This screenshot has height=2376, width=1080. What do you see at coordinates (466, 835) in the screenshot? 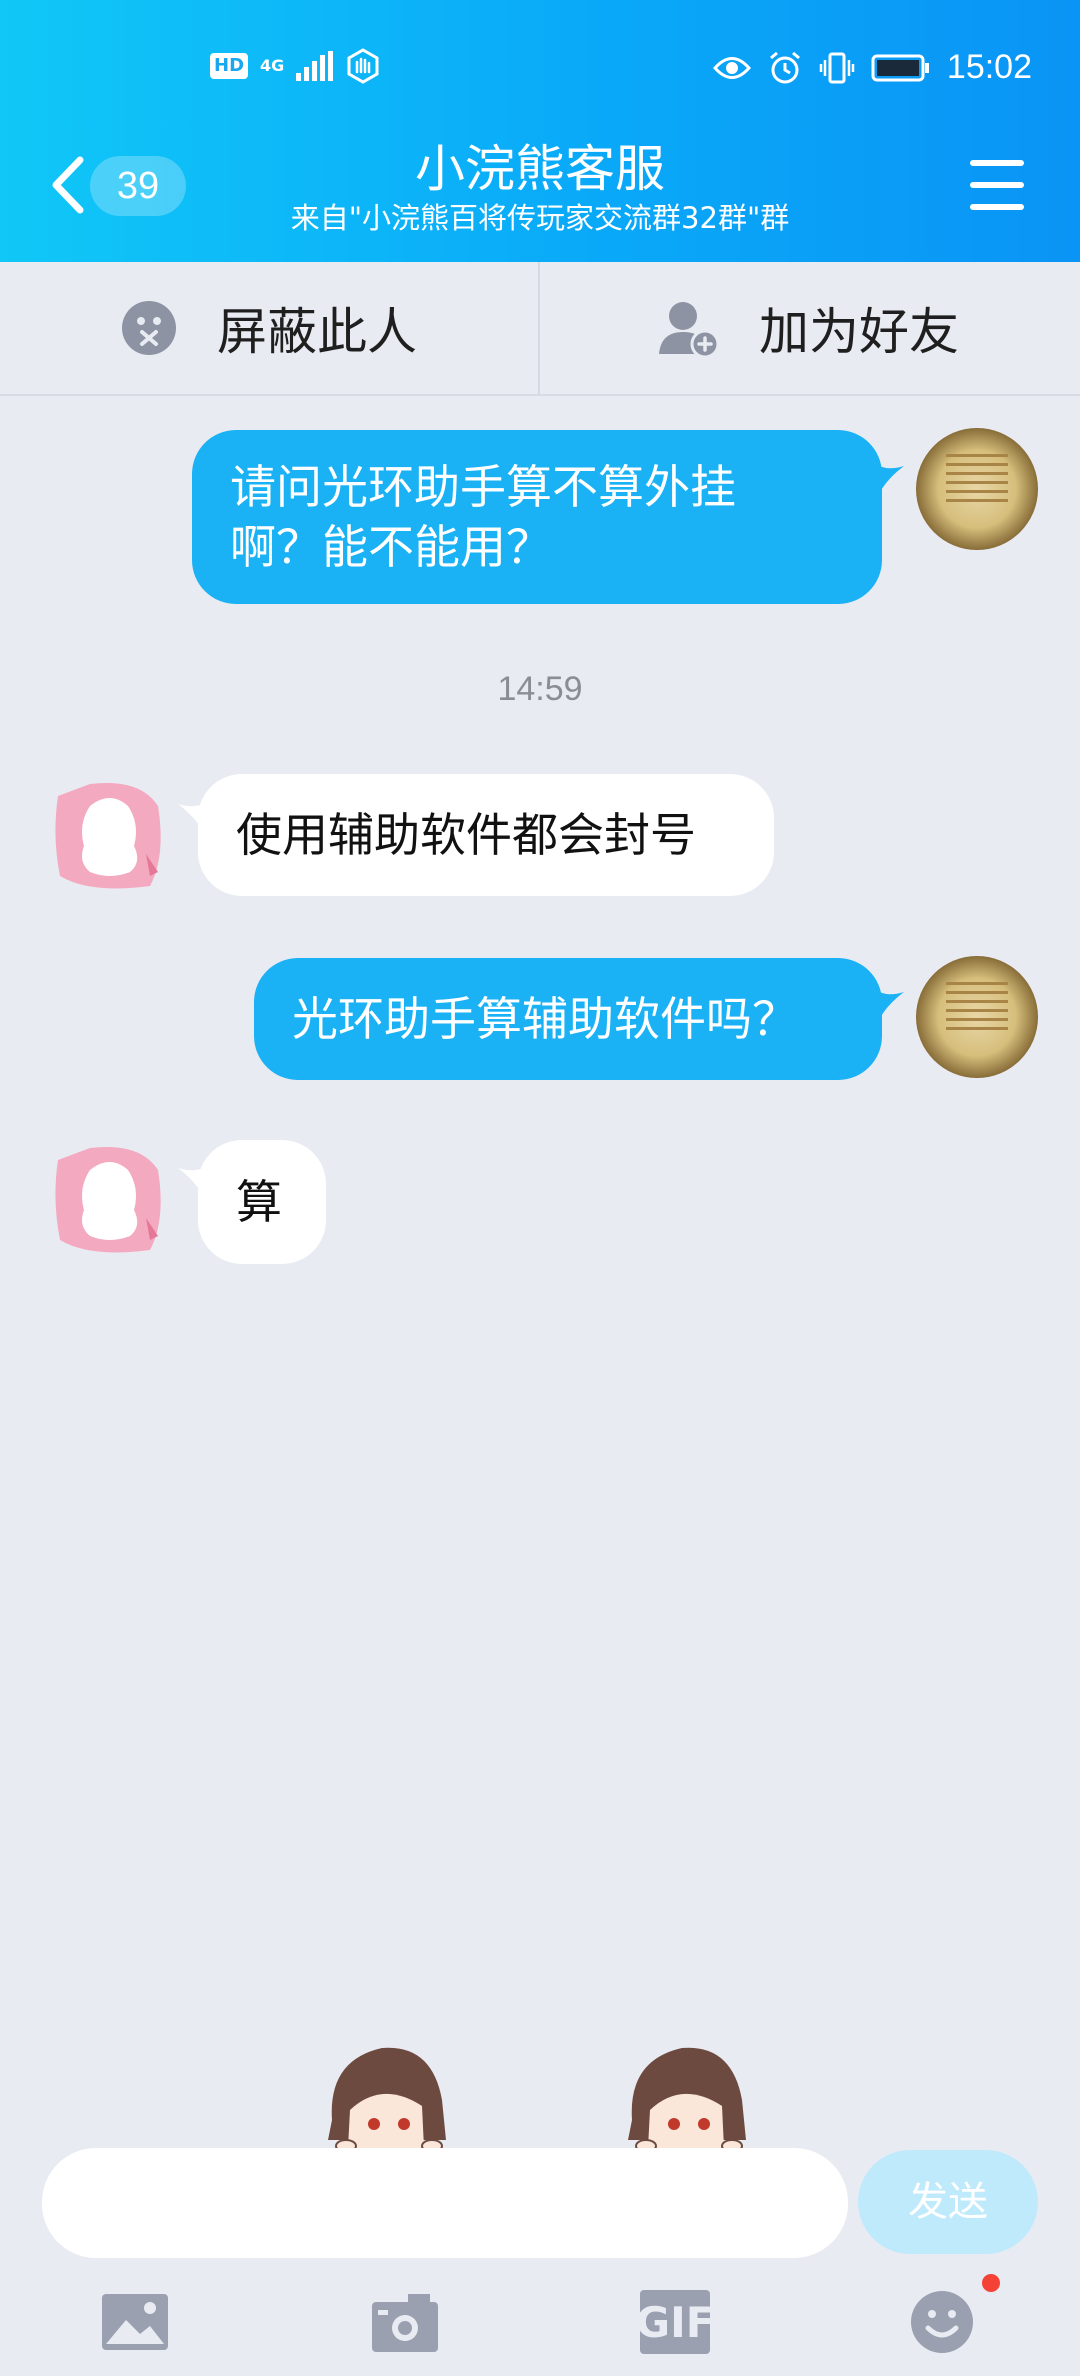
I see `message-text: 使用辅助软件都会封号` at bounding box center [466, 835].